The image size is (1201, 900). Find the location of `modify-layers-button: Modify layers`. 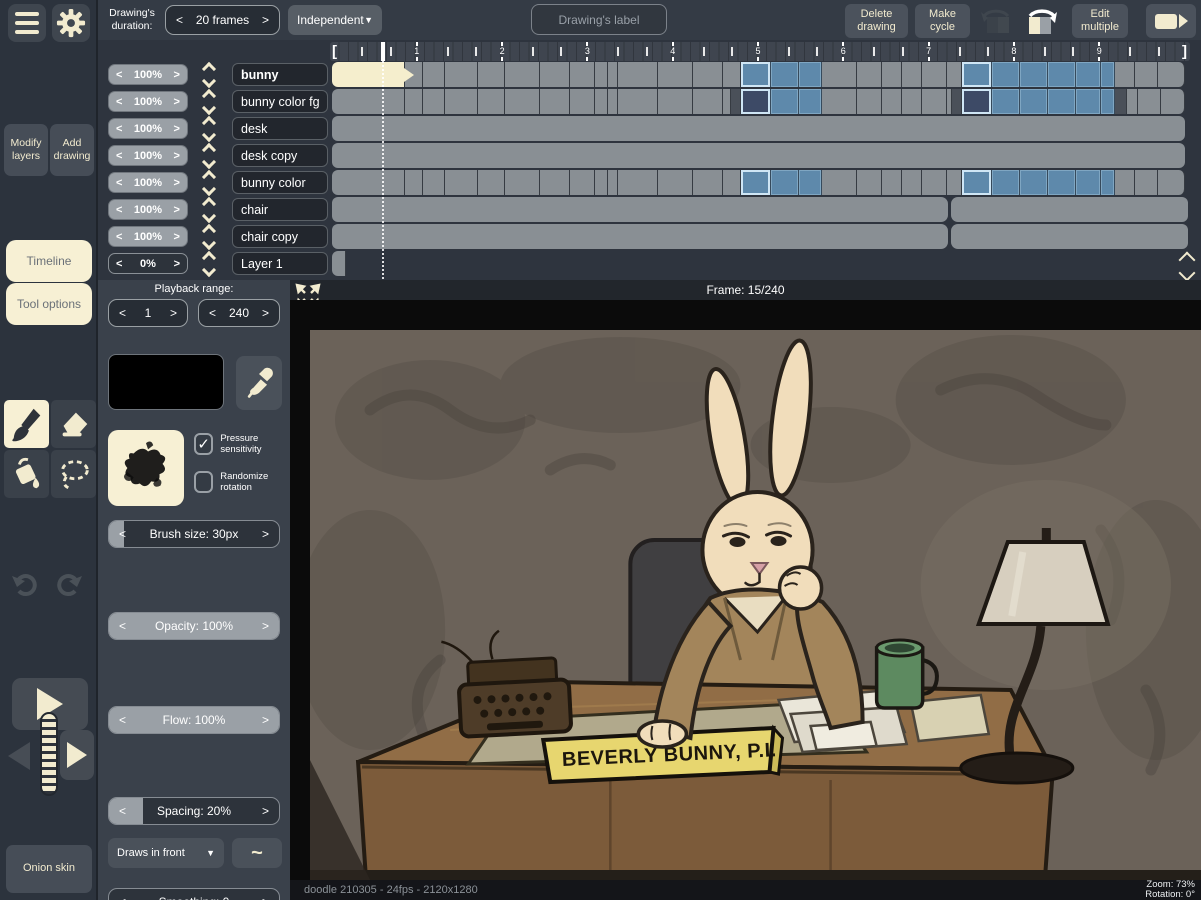

modify-layers-button: Modify layers is located at coordinates (26, 150).